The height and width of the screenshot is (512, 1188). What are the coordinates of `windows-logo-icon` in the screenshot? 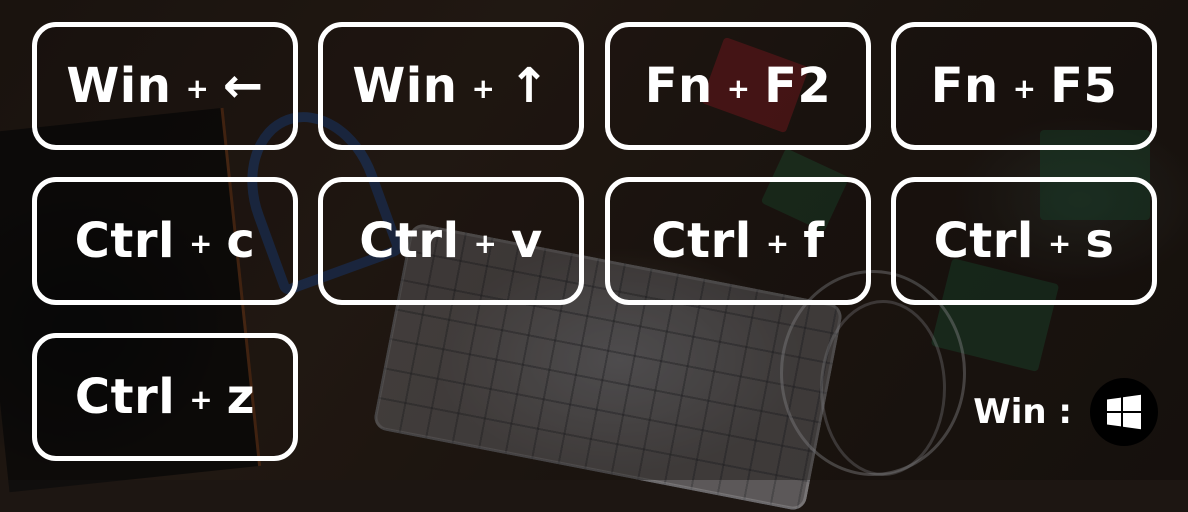 It's located at (1124, 412).